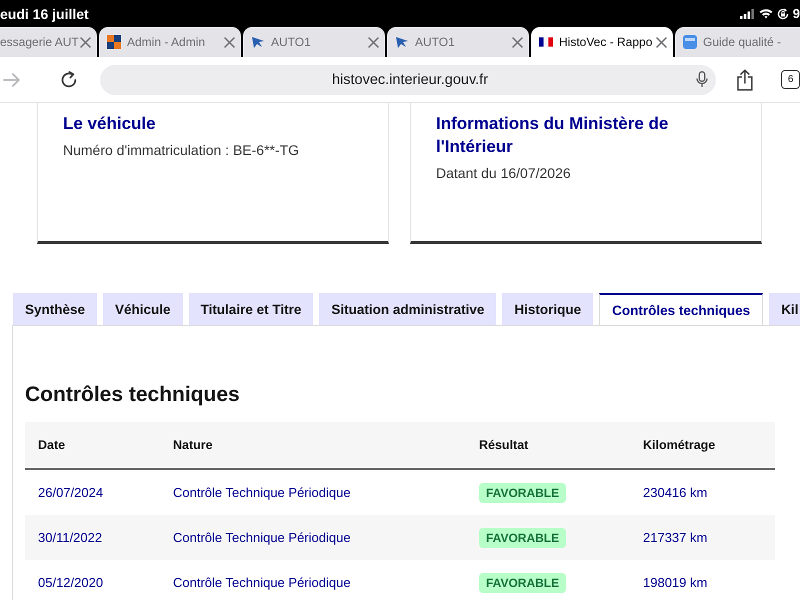 Image resolution: width=800 pixels, height=600 pixels. What do you see at coordinates (790, 79) in the screenshot?
I see `tab-count-button: 6` at bounding box center [790, 79].